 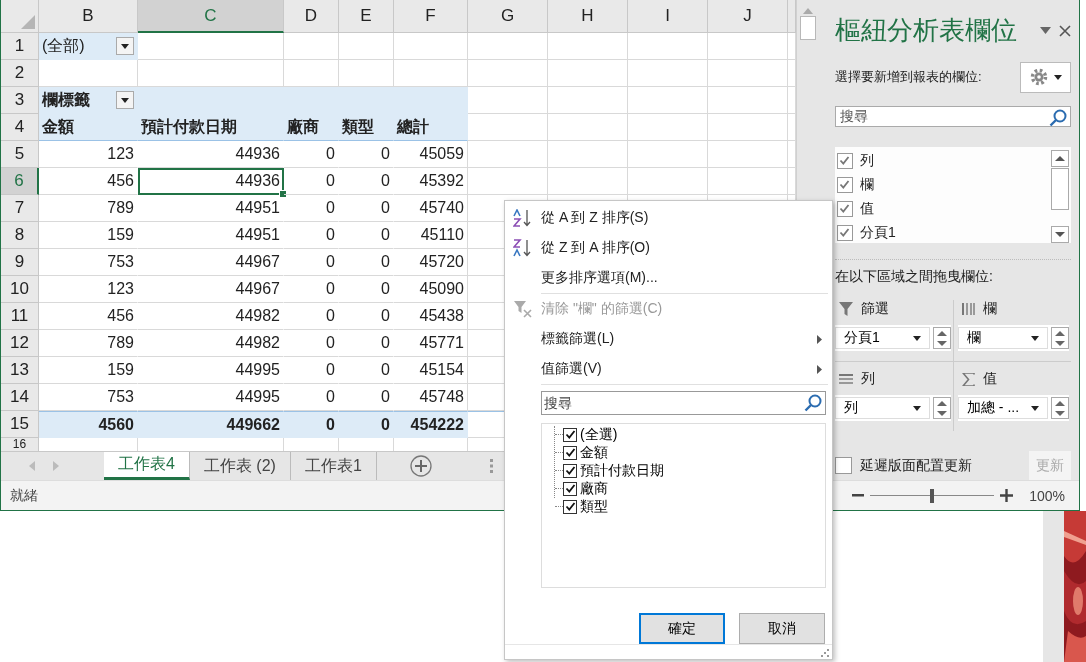 What do you see at coordinates (431, 262) in the screenshot?
I see `table-cell: 45720` at bounding box center [431, 262].